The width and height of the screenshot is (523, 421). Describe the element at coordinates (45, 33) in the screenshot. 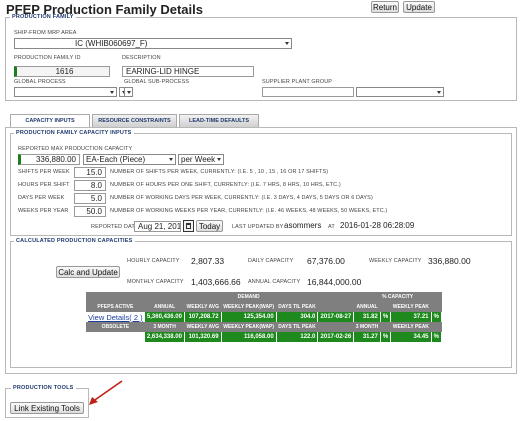

I see `ship-from-label: SHIP-FROM MRP AREA` at that location.